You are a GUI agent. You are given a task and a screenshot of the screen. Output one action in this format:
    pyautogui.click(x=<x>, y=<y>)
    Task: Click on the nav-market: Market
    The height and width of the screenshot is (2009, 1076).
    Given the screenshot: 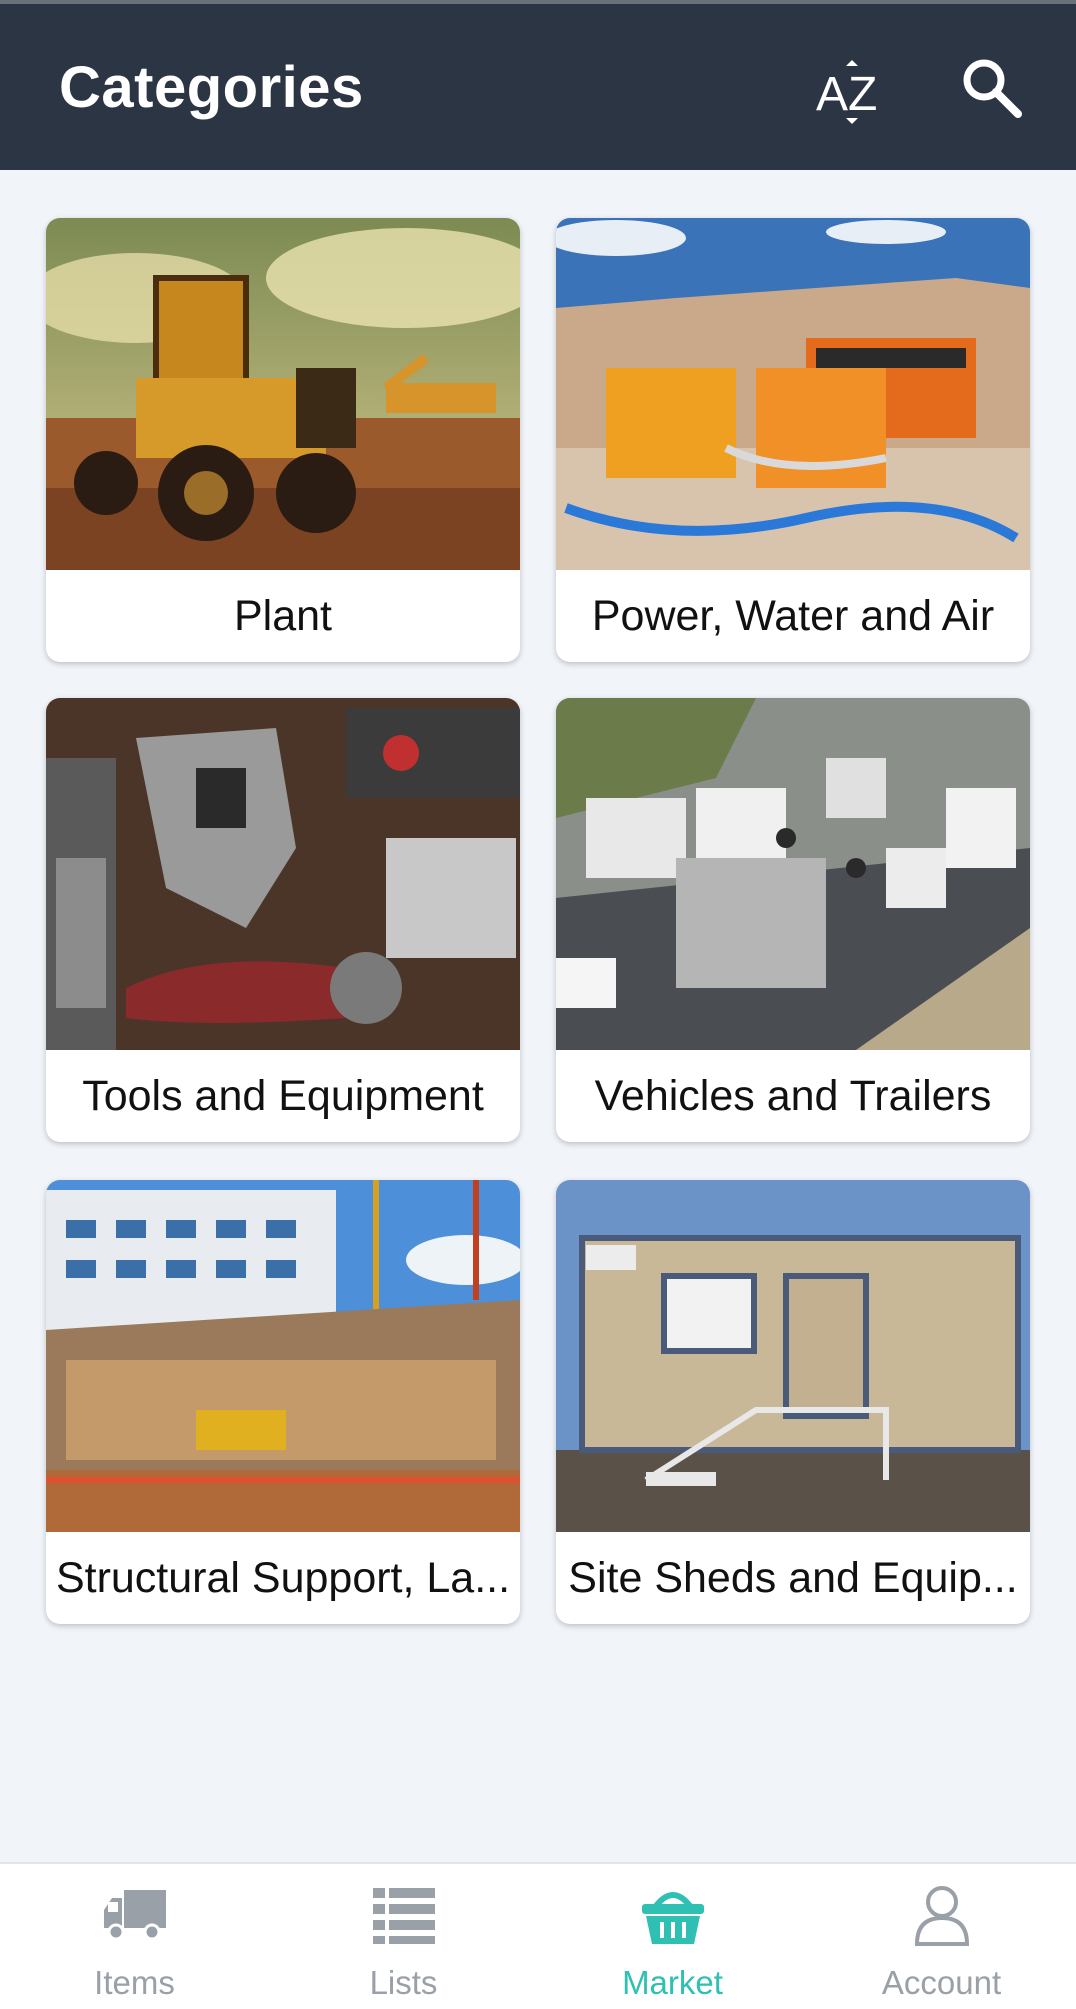 What is the action you would take?
    pyautogui.click(x=672, y=1936)
    